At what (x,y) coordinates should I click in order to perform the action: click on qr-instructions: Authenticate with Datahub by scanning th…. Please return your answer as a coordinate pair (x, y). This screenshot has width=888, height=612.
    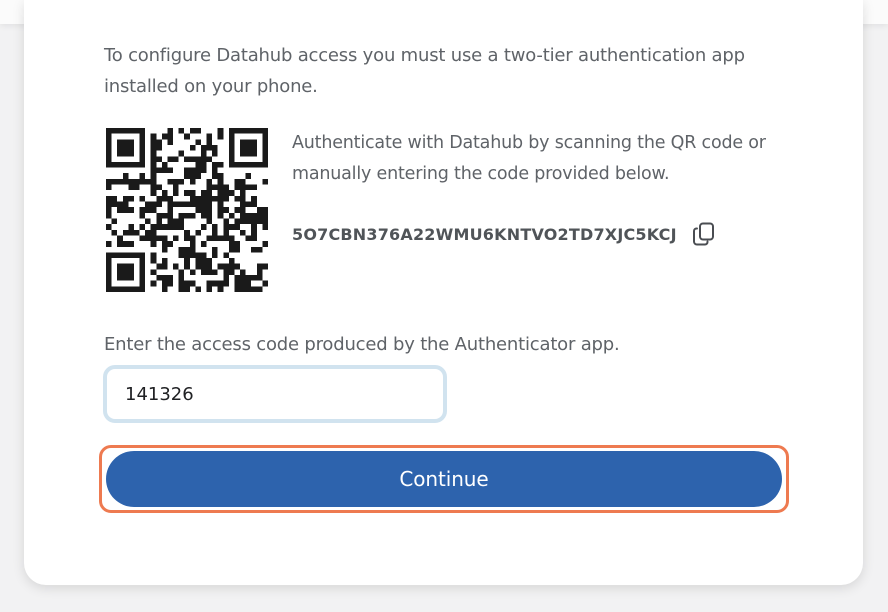
    Looking at the image, I should click on (529, 158).